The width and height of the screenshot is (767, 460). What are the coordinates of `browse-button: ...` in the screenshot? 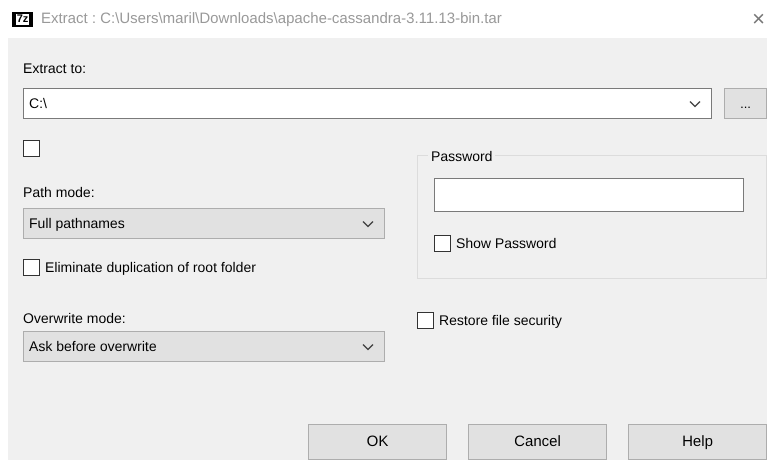 It's located at (745, 103).